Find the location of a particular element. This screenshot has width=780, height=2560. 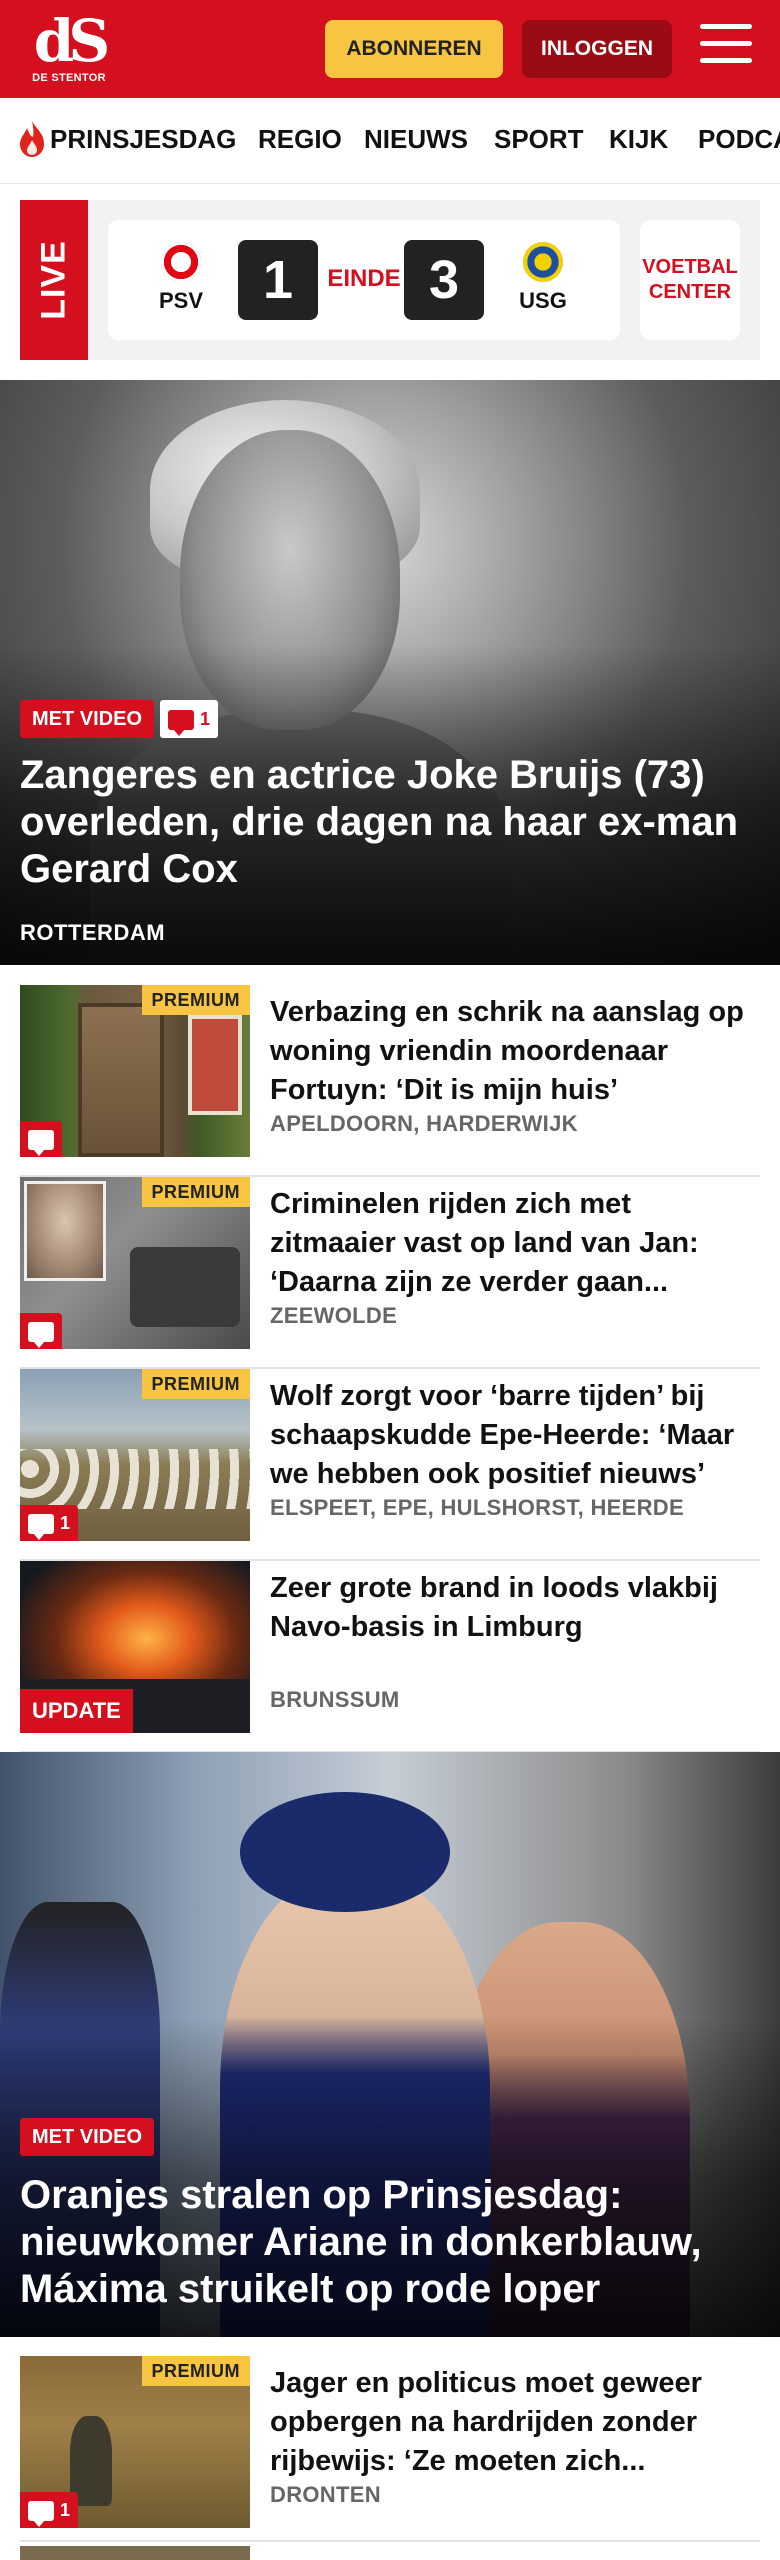

home-score: 1 is located at coordinates (278, 280).